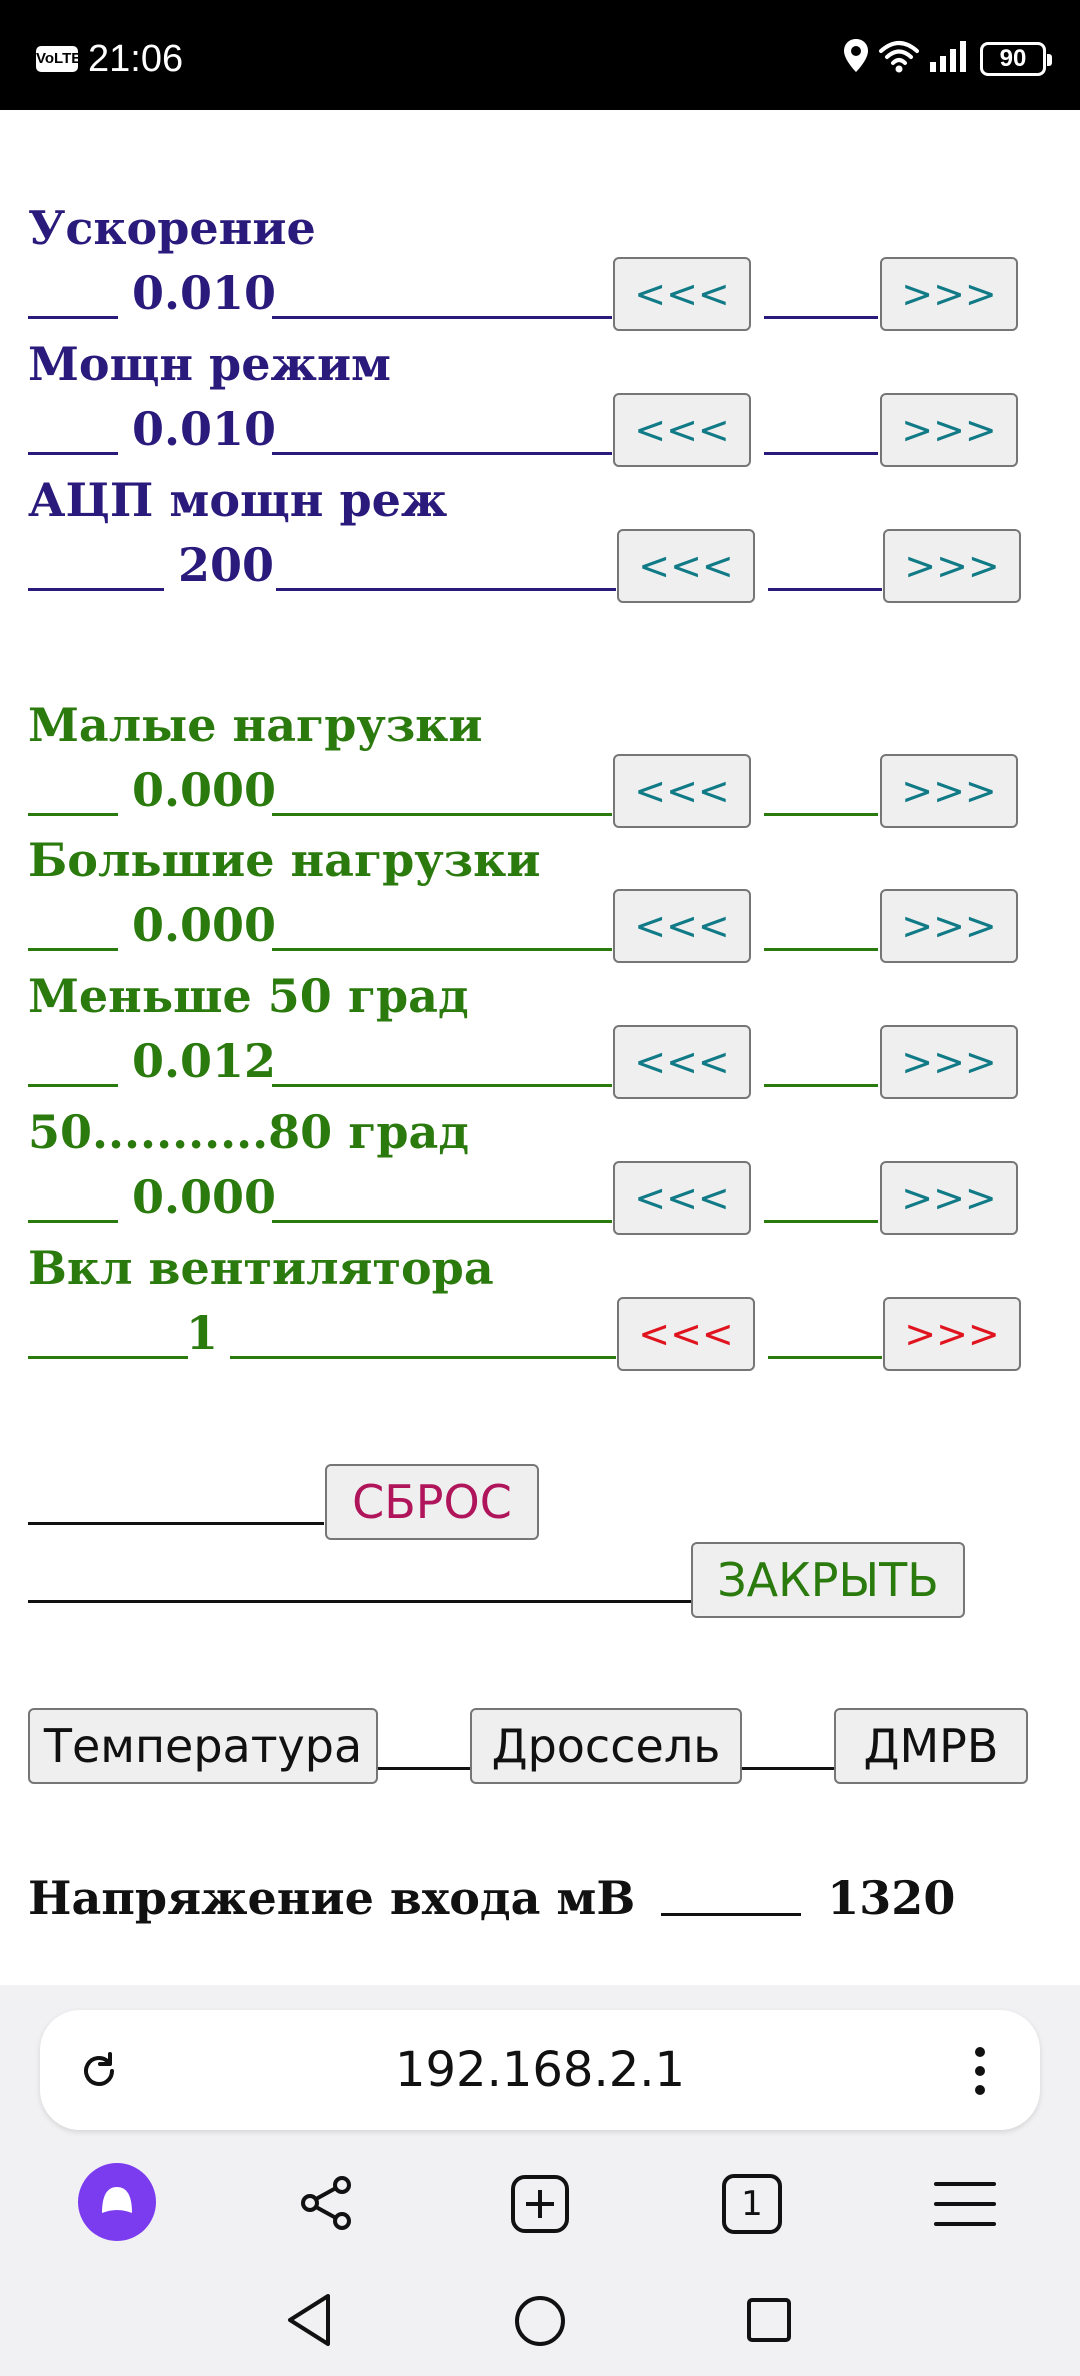 This screenshot has width=1080, height=2376. What do you see at coordinates (965, 2204) in the screenshot?
I see `menu-icon` at bounding box center [965, 2204].